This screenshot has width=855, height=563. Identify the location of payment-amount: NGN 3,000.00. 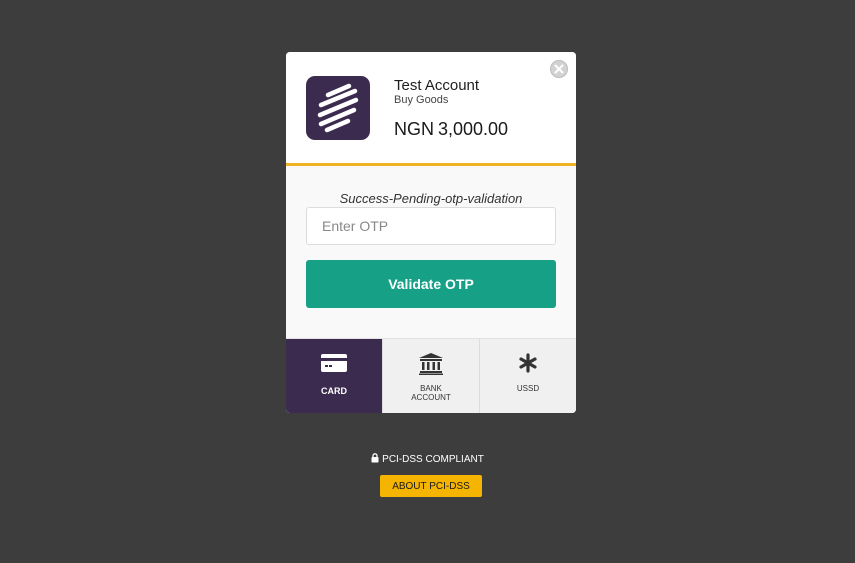
(451, 129).